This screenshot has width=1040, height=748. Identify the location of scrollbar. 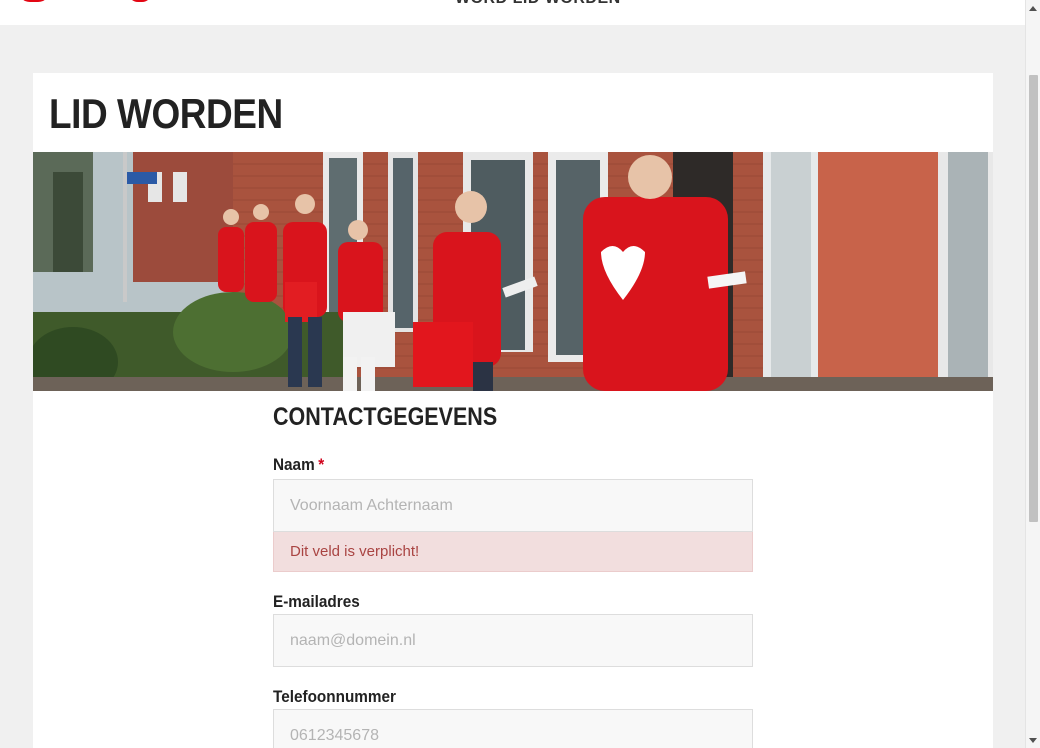
(1032, 374).